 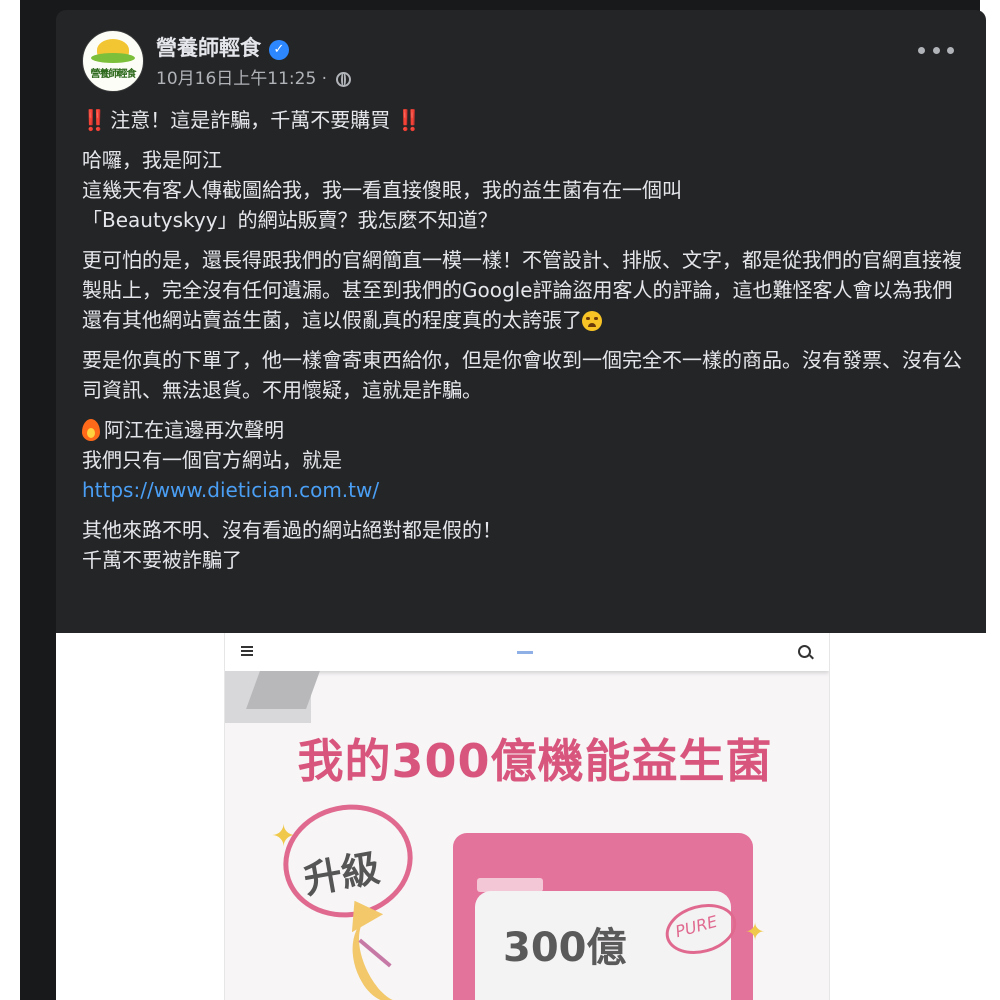 I want to click on closing-line-2: 千萬不要被詐騙了, so click(x=162, y=560).